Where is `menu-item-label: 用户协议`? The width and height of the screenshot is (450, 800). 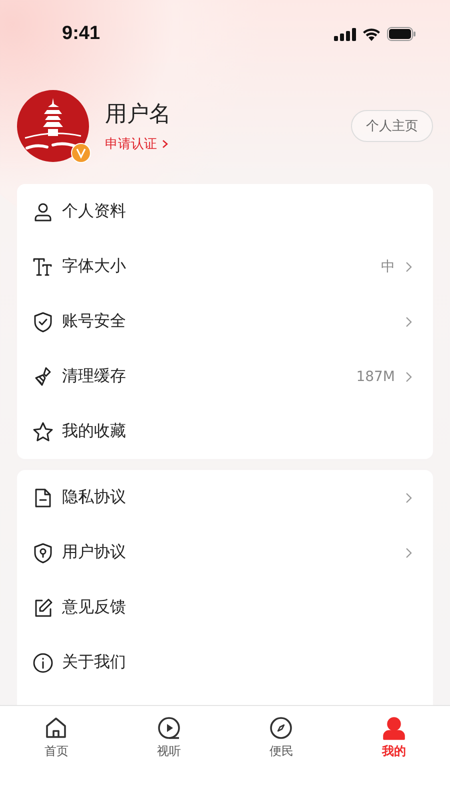
menu-item-label: 用户协议 is located at coordinates (94, 552).